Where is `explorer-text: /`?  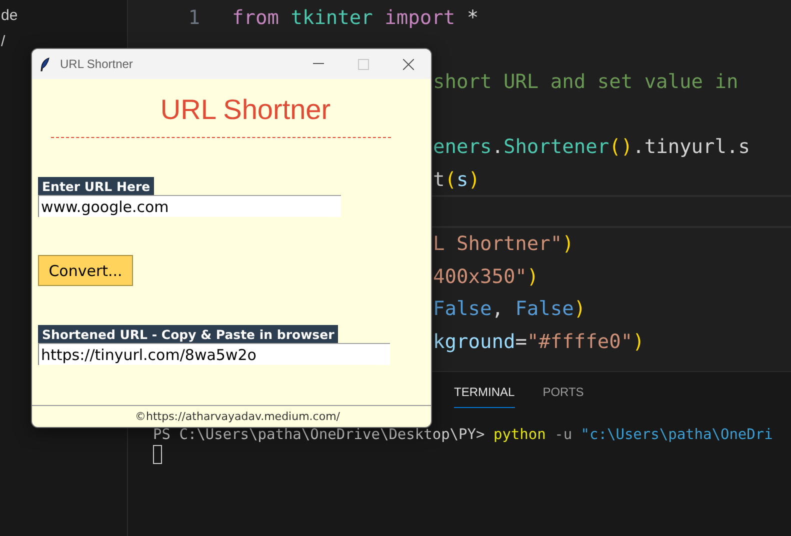 explorer-text: / is located at coordinates (3, 42).